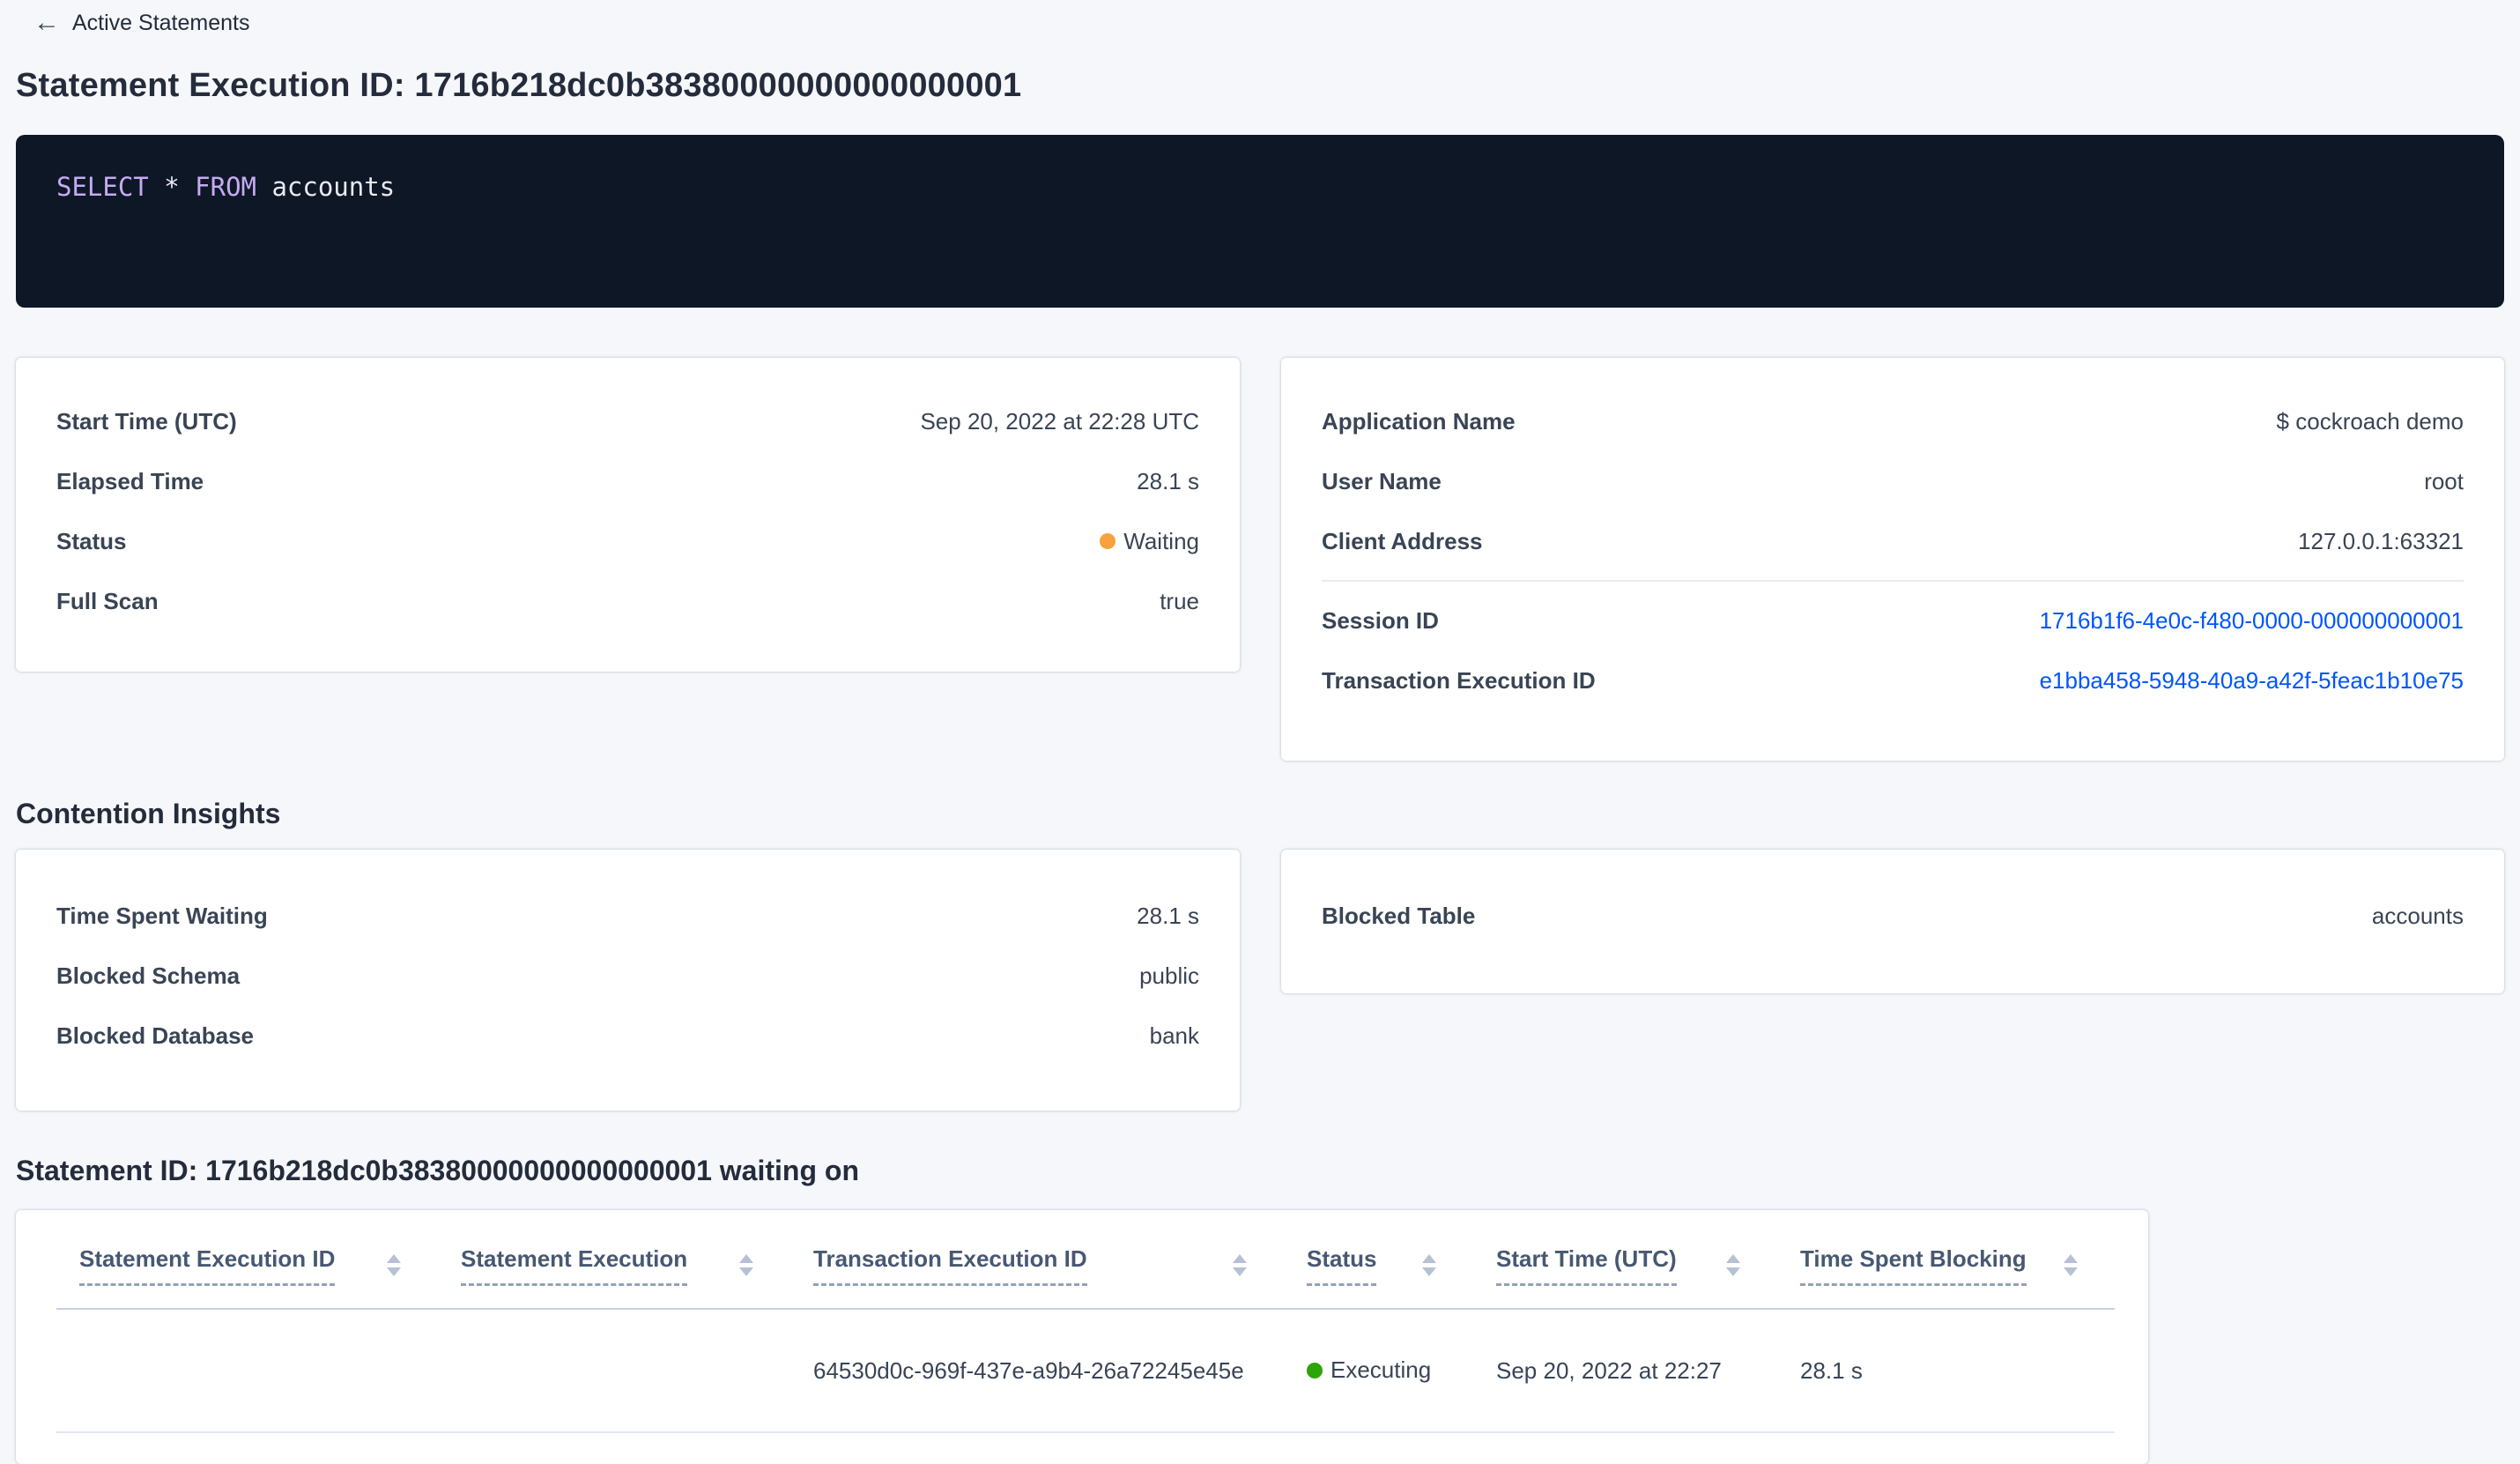  What do you see at coordinates (574, 1265) in the screenshot?
I see `column-label: Statement Execution` at bounding box center [574, 1265].